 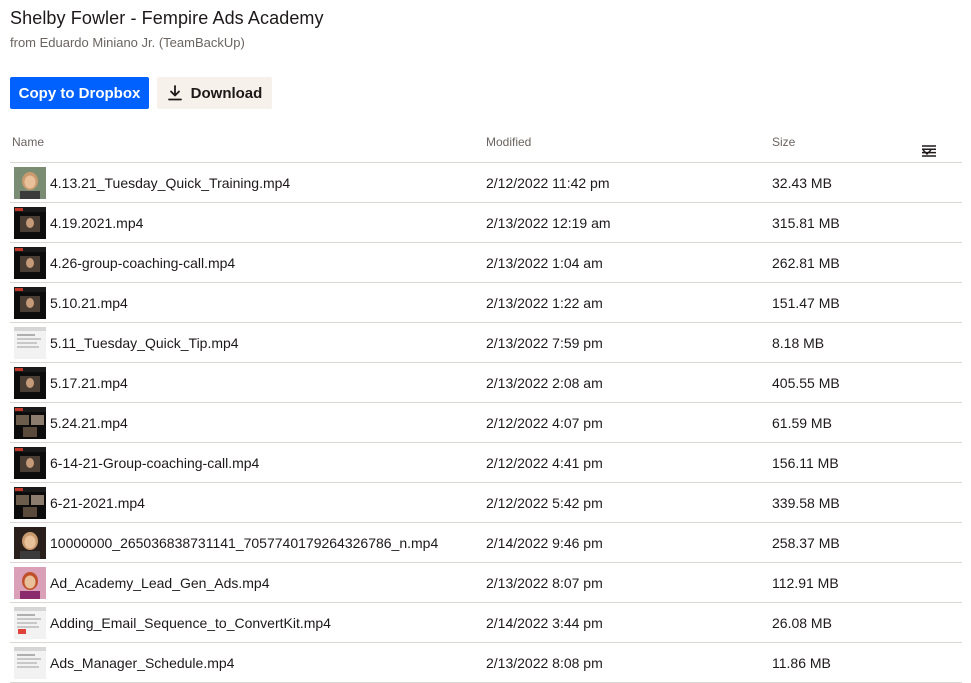 What do you see at coordinates (801, 663) in the screenshot?
I see `file-size: 11.86 MB` at bounding box center [801, 663].